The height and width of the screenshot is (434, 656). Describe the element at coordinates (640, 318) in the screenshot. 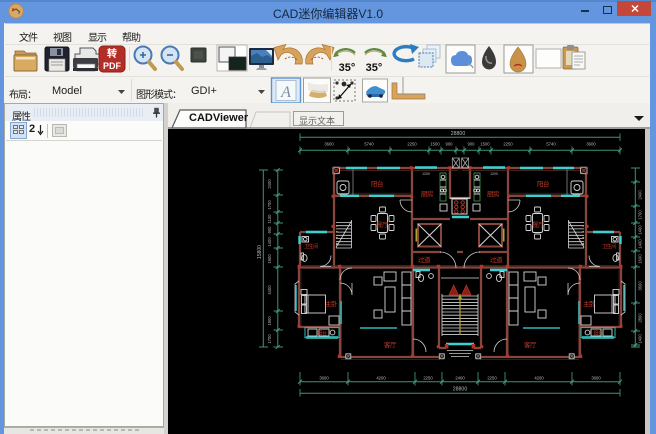

I see `svg-text: 2800` at that location.